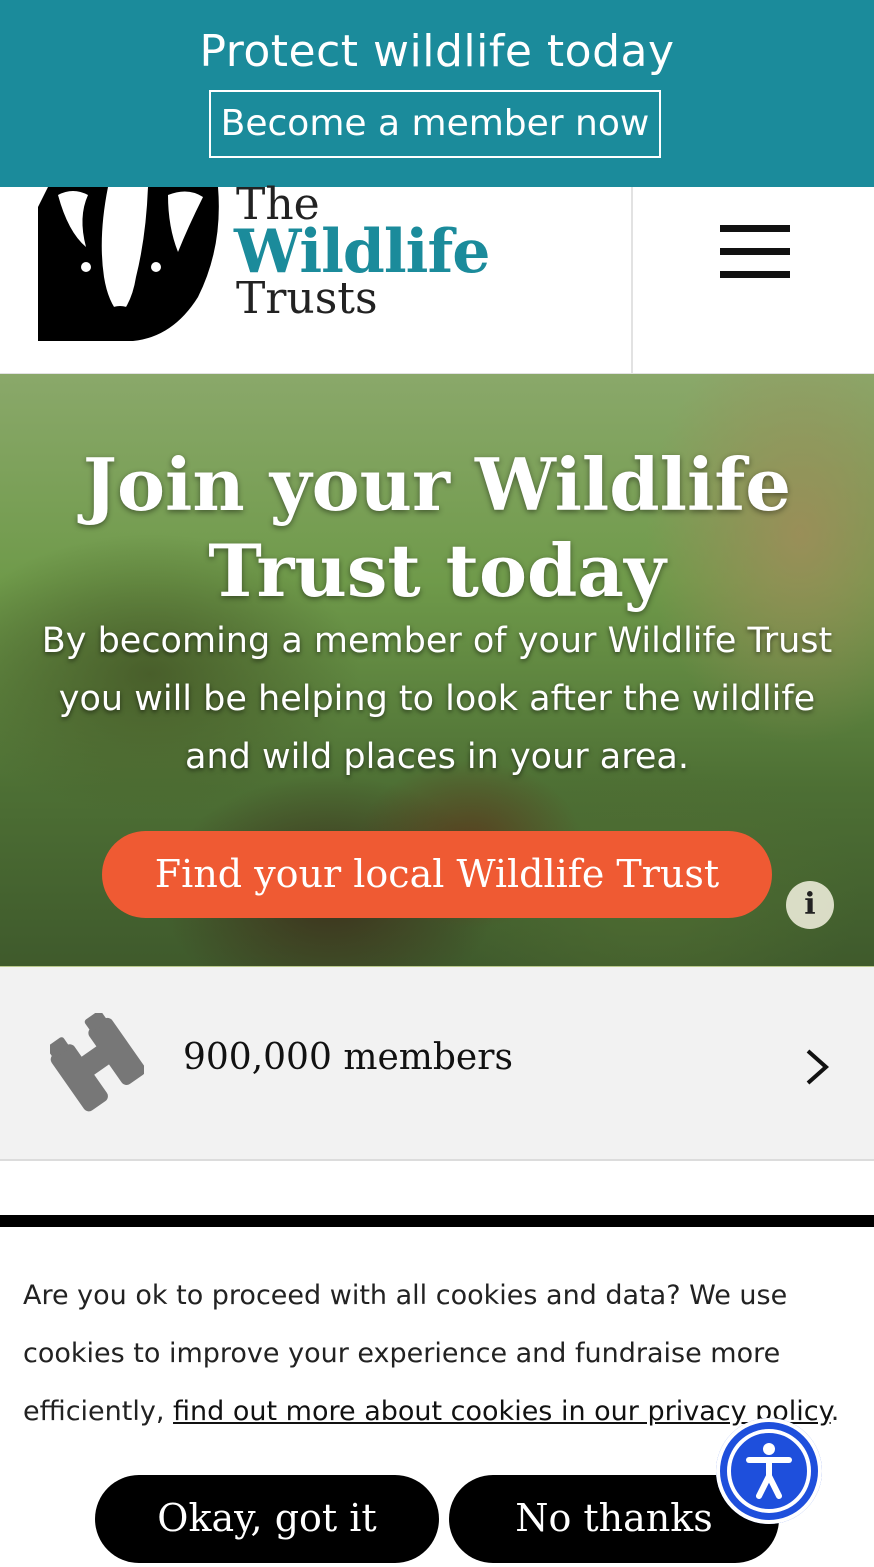 The image size is (874, 1567). Describe the element at coordinates (268, 263) in the screenshot. I see `wildlife-trusts-logo: The Wildlife Trusts` at that location.